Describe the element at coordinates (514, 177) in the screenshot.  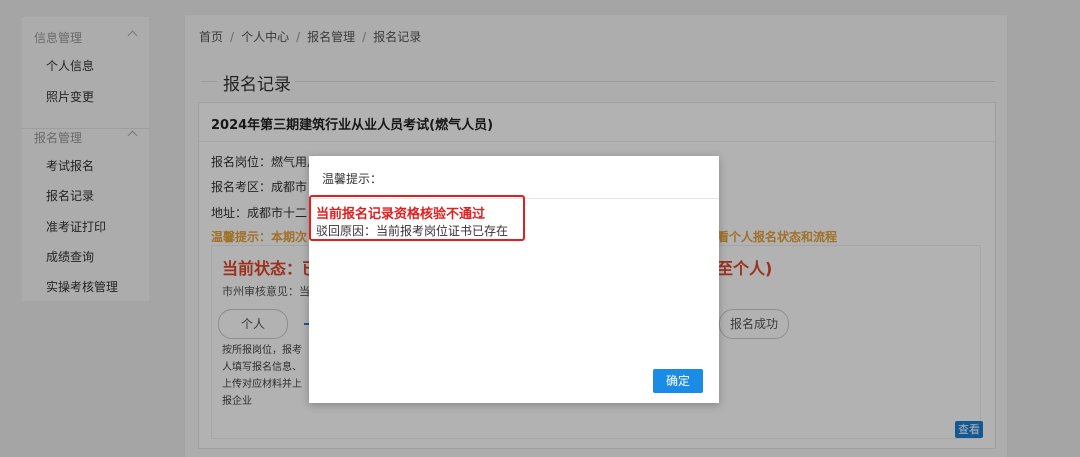
I see `dialog-header: 温馨提示：` at that location.